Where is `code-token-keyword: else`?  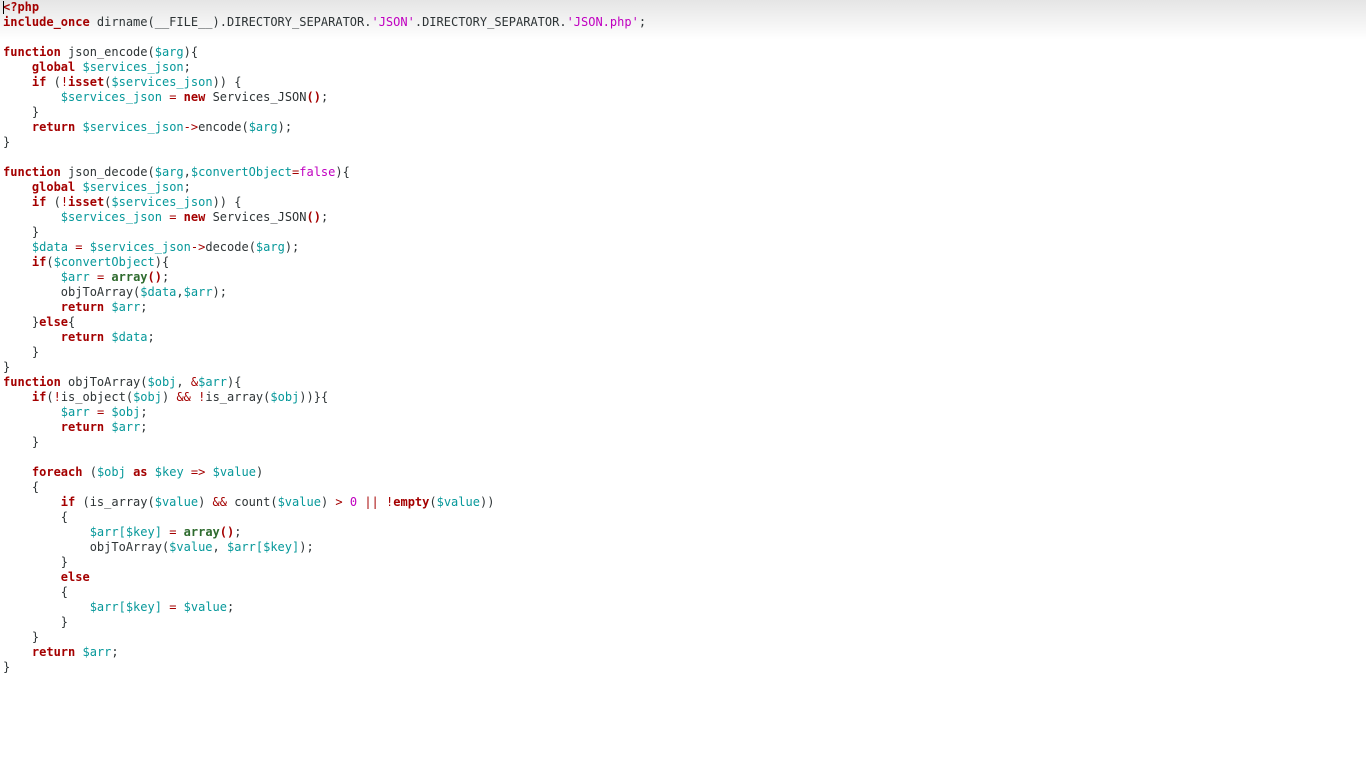 code-token-keyword: else is located at coordinates (75, 577).